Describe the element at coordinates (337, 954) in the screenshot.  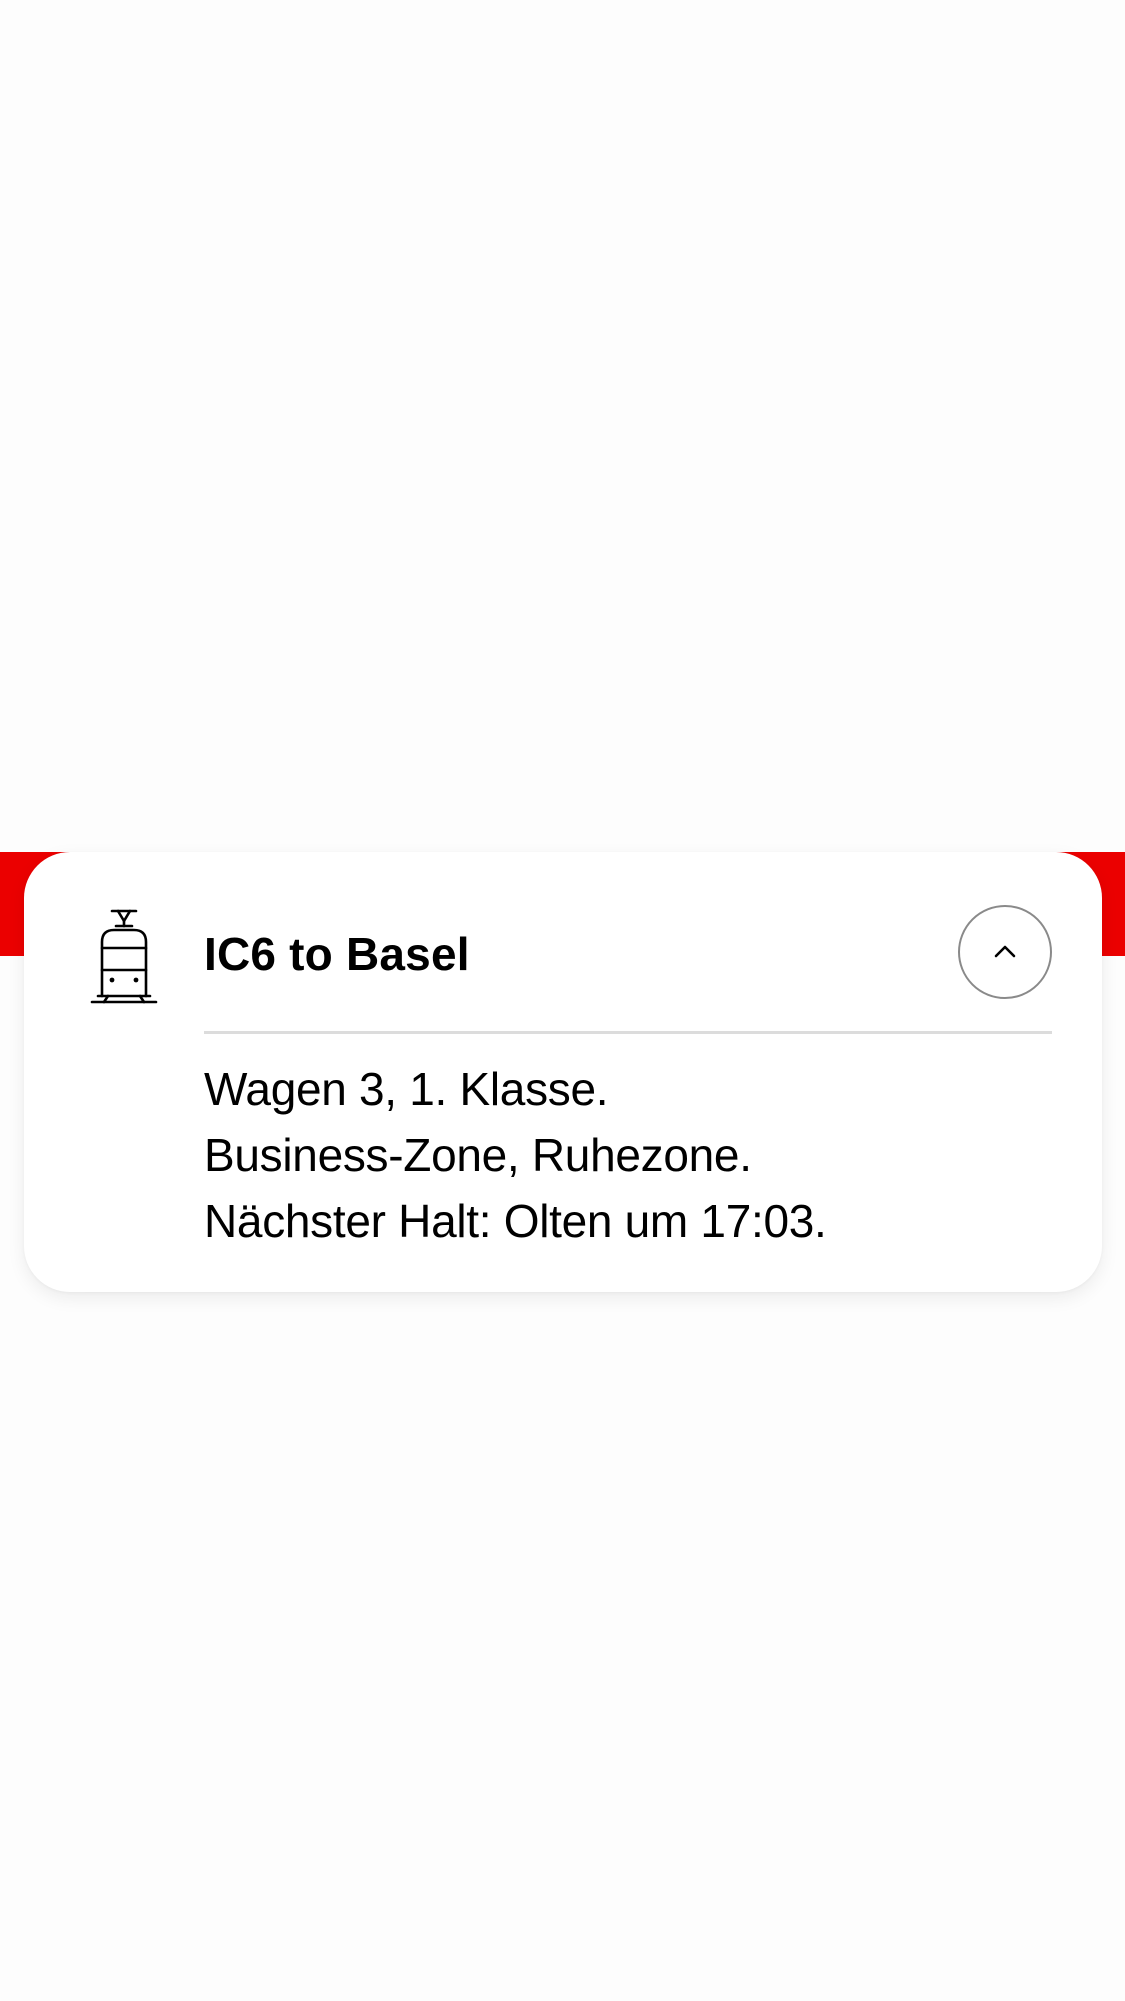
I see `train-title: IC6 to Basel` at that location.